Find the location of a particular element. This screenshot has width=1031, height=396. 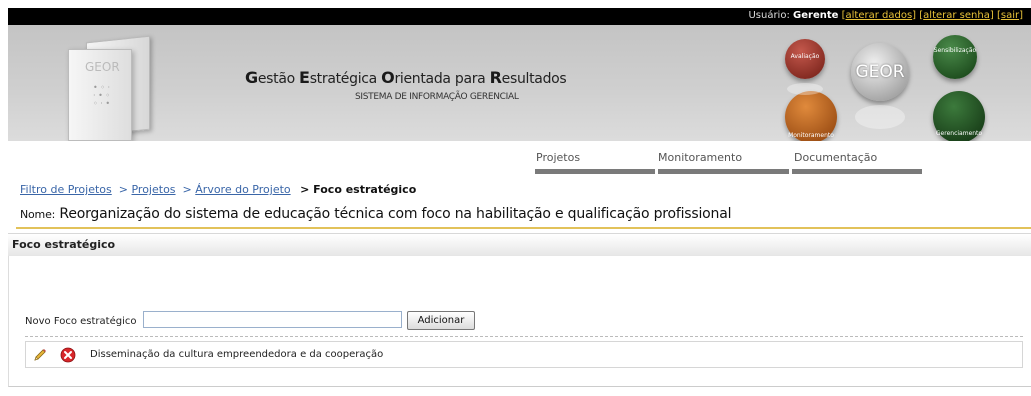

avaliacao-circle: Avaliação is located at coordinates (805, 59).